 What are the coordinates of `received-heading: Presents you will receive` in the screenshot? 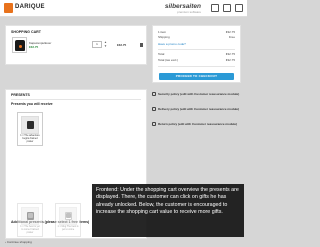 It's located at (32, 104).